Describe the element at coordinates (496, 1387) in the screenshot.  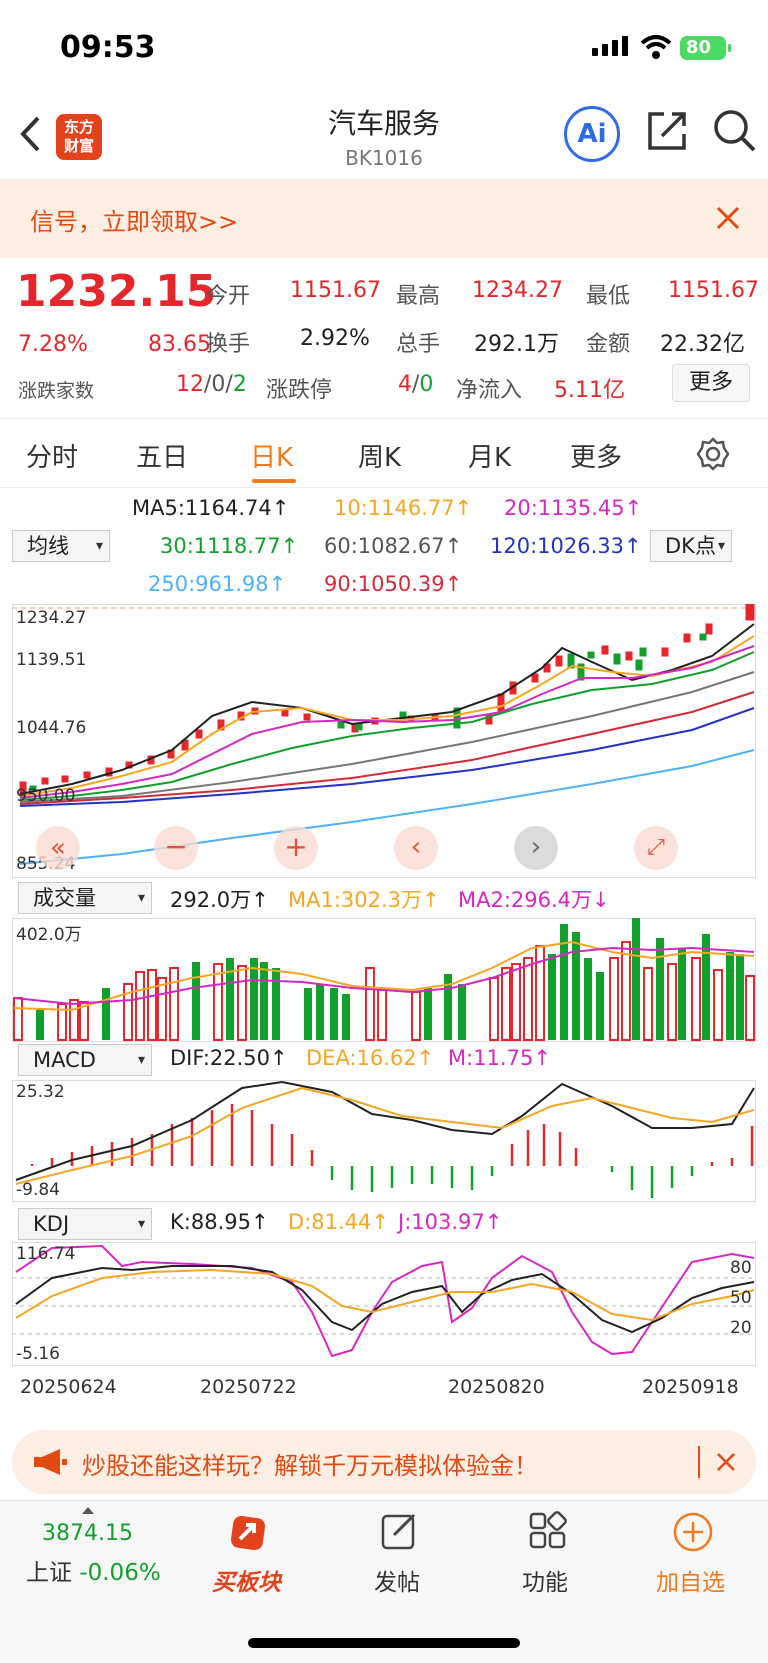
I see `date-label: 20250820` at that location.